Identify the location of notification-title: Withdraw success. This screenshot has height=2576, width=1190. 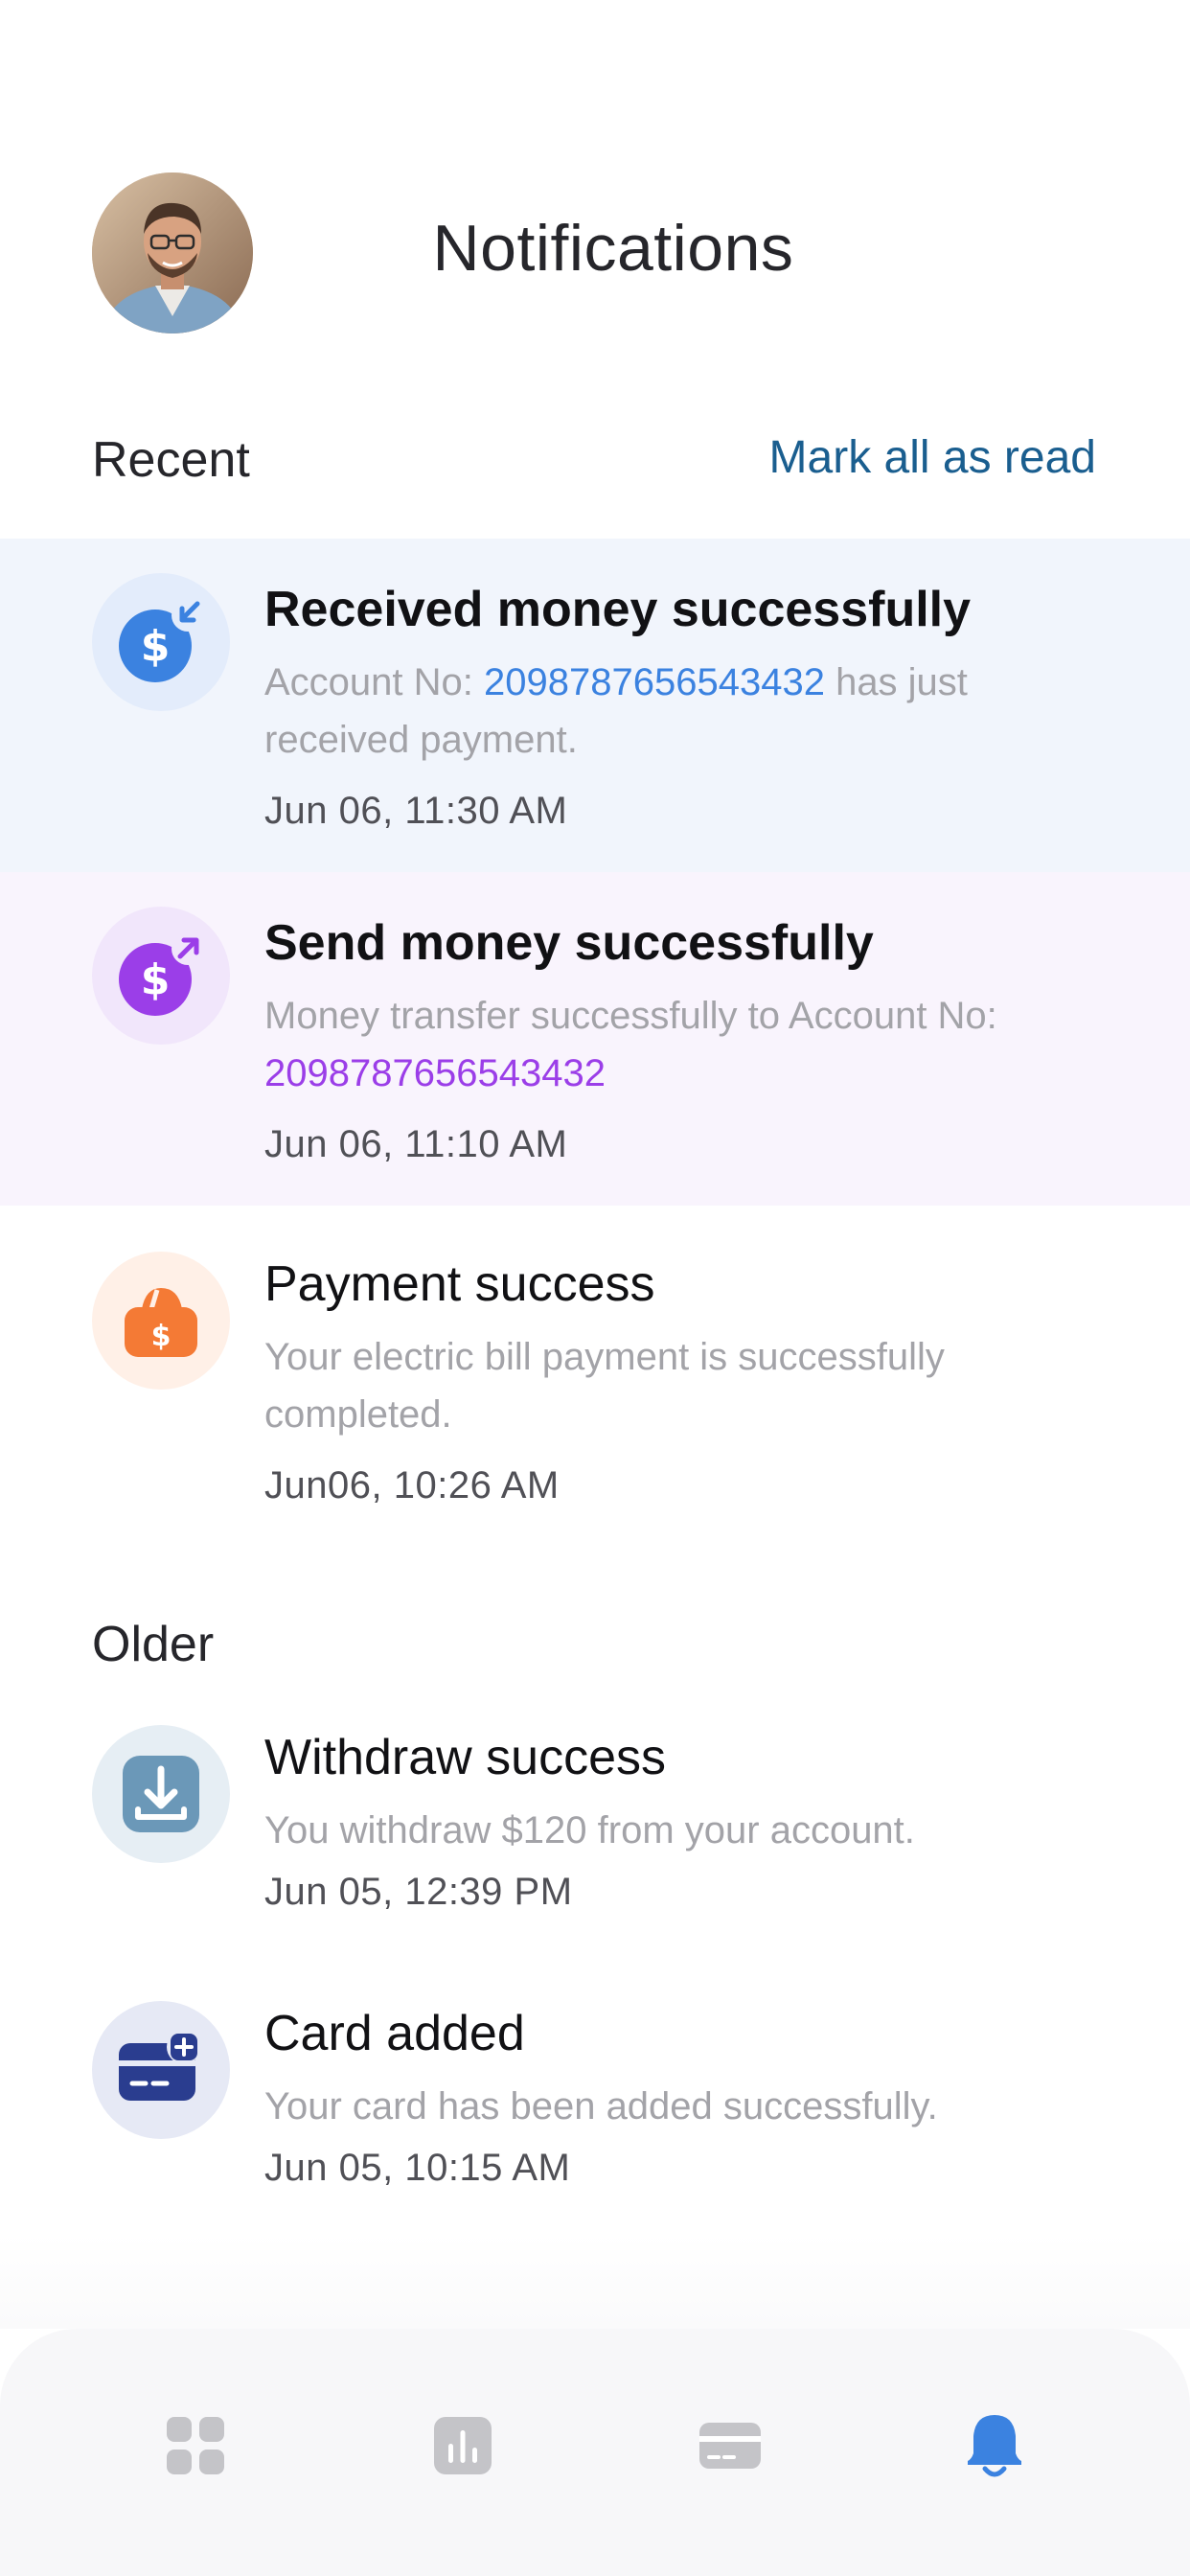
(465, 1757).